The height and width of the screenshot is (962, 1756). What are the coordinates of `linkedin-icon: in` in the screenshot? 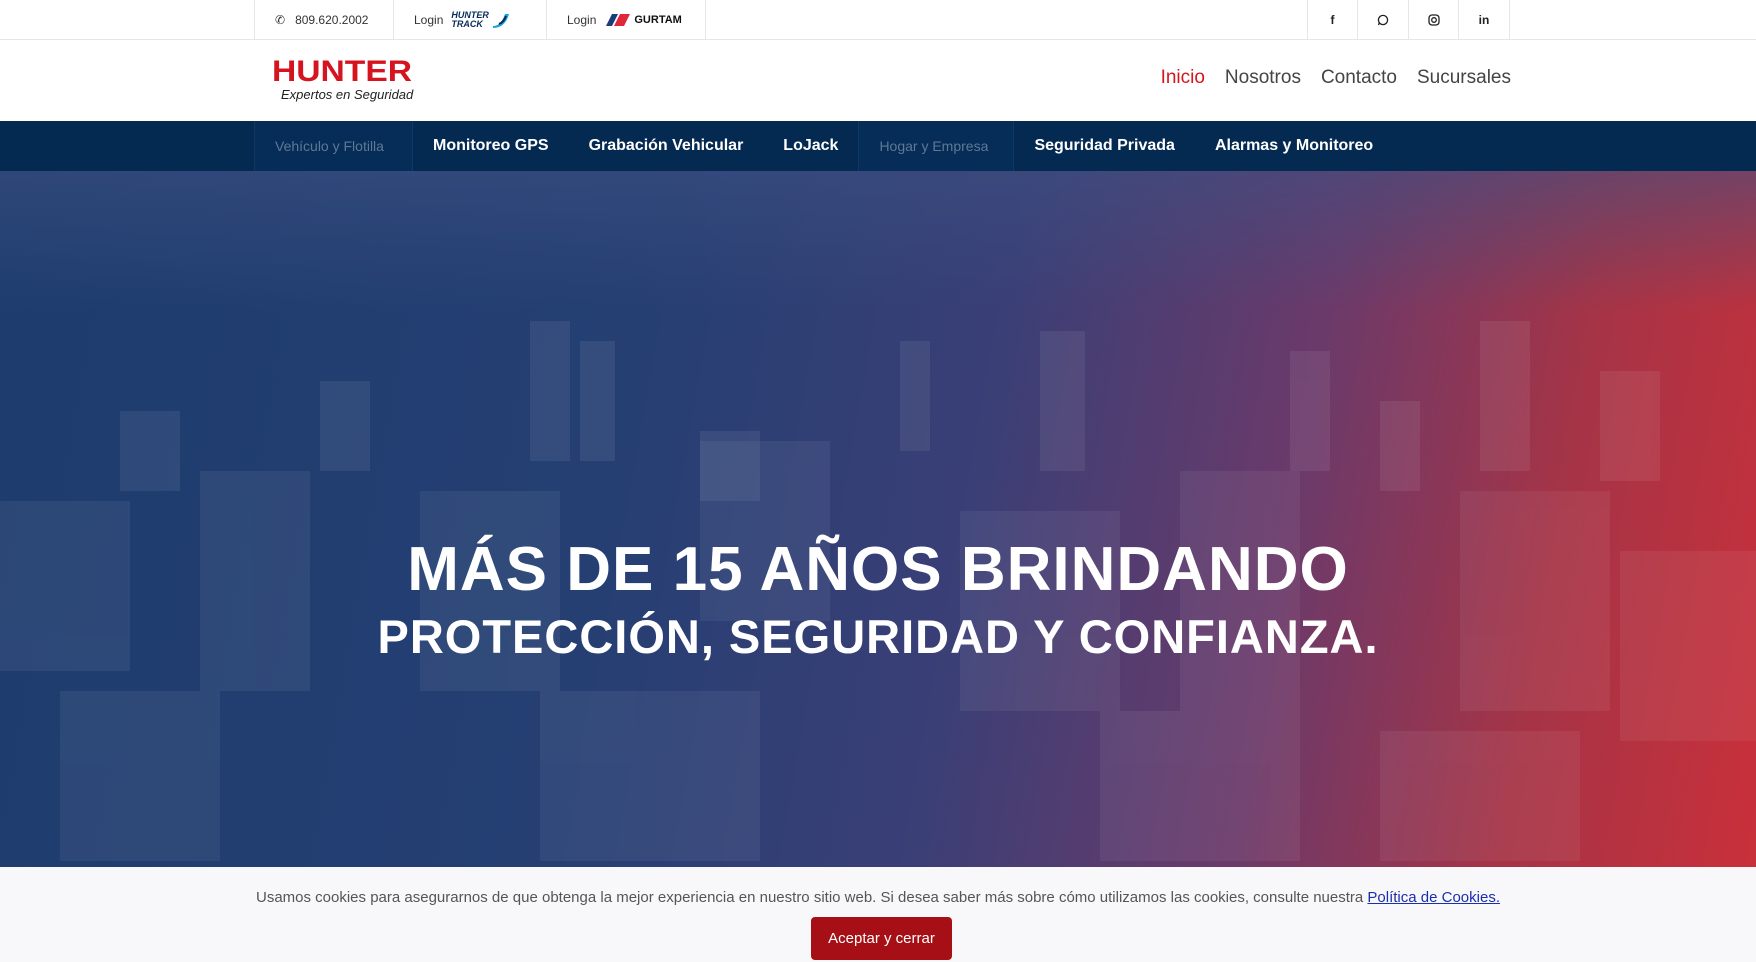 It's located at (1484, 20).